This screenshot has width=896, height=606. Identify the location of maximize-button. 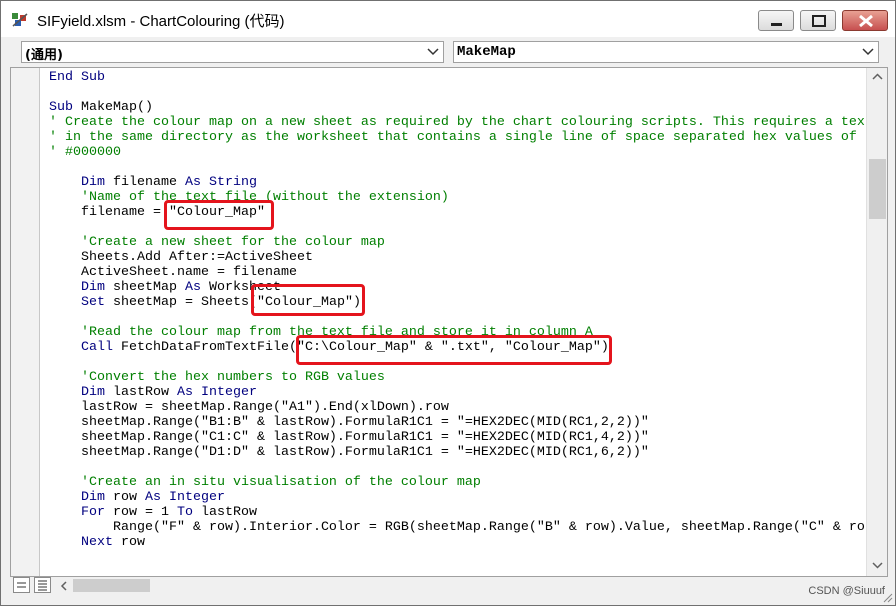
(818, 20).